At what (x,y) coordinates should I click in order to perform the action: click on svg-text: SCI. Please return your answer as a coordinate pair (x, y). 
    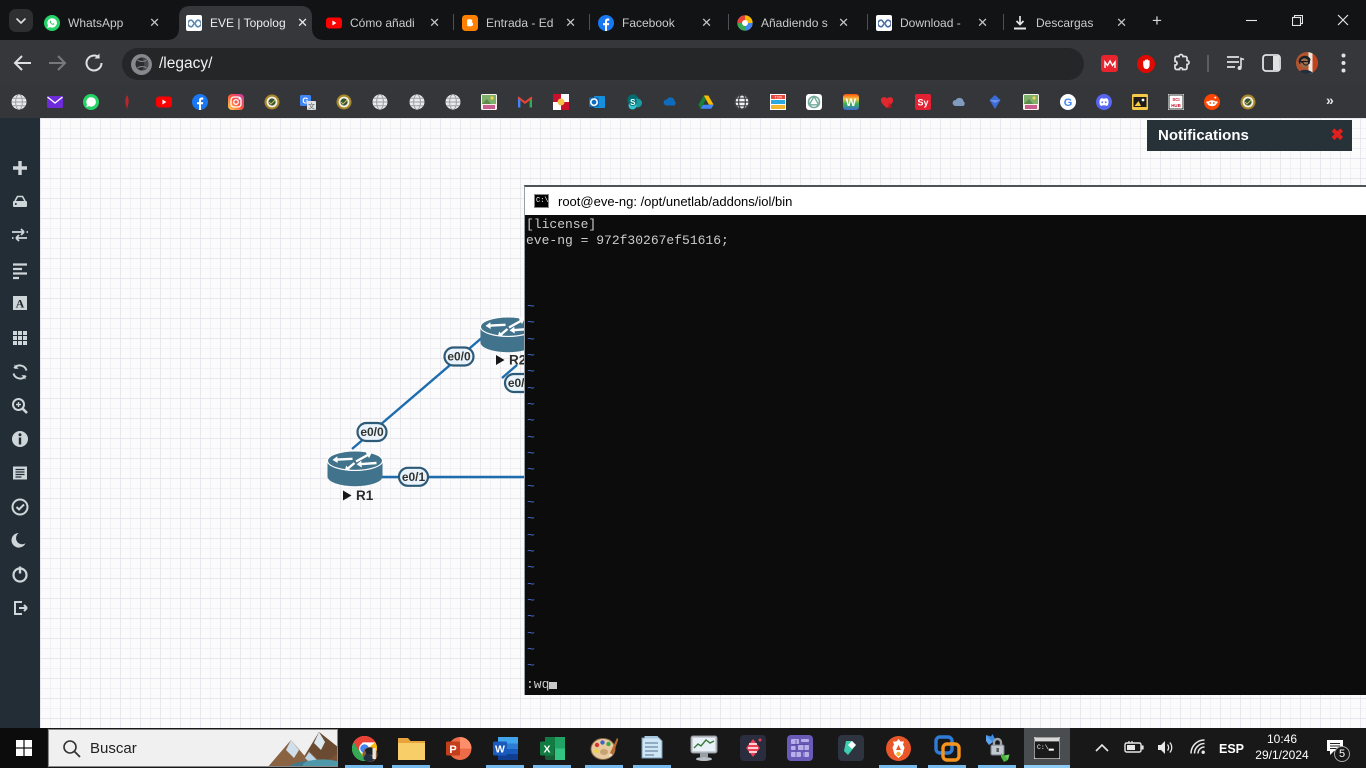
    Looking at the image, I should click on (1175, 99).